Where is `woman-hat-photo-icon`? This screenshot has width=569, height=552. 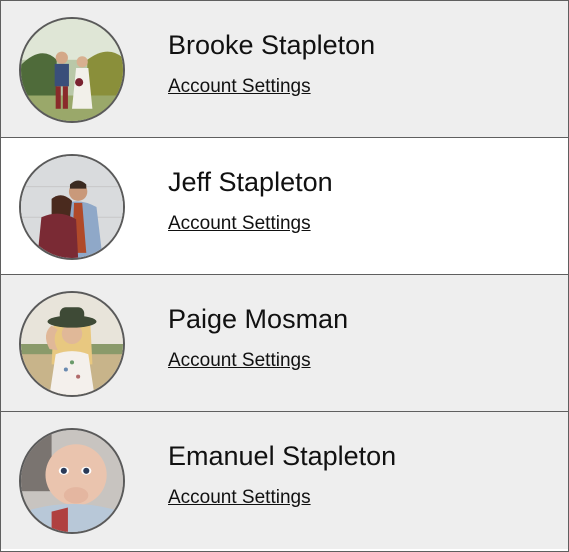
woman-hat-photo-icon is located at coordinates (72, 344).